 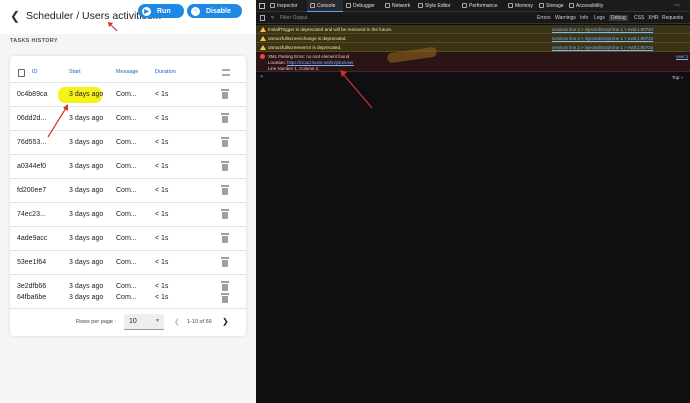 What do you see at coordinates (677, 5) in the screenshot?
I see `more-menu-icon: ⋯` at bounding box center [677, 5].